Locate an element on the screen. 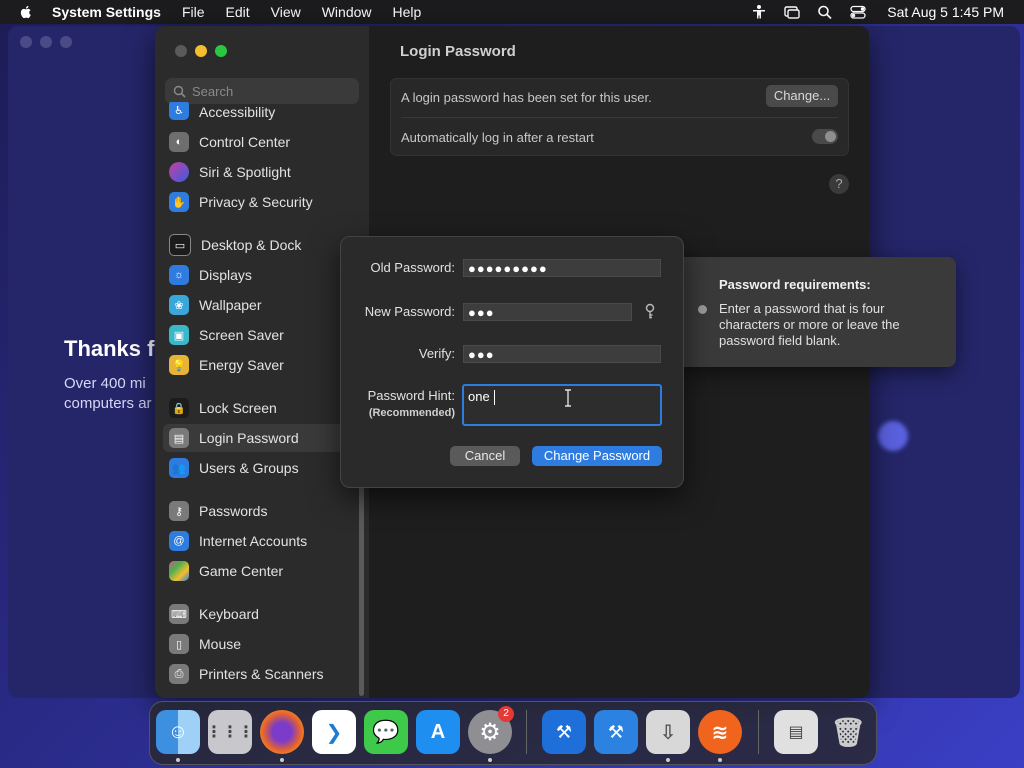  search-field: Search is located at coordinates (262, 91).